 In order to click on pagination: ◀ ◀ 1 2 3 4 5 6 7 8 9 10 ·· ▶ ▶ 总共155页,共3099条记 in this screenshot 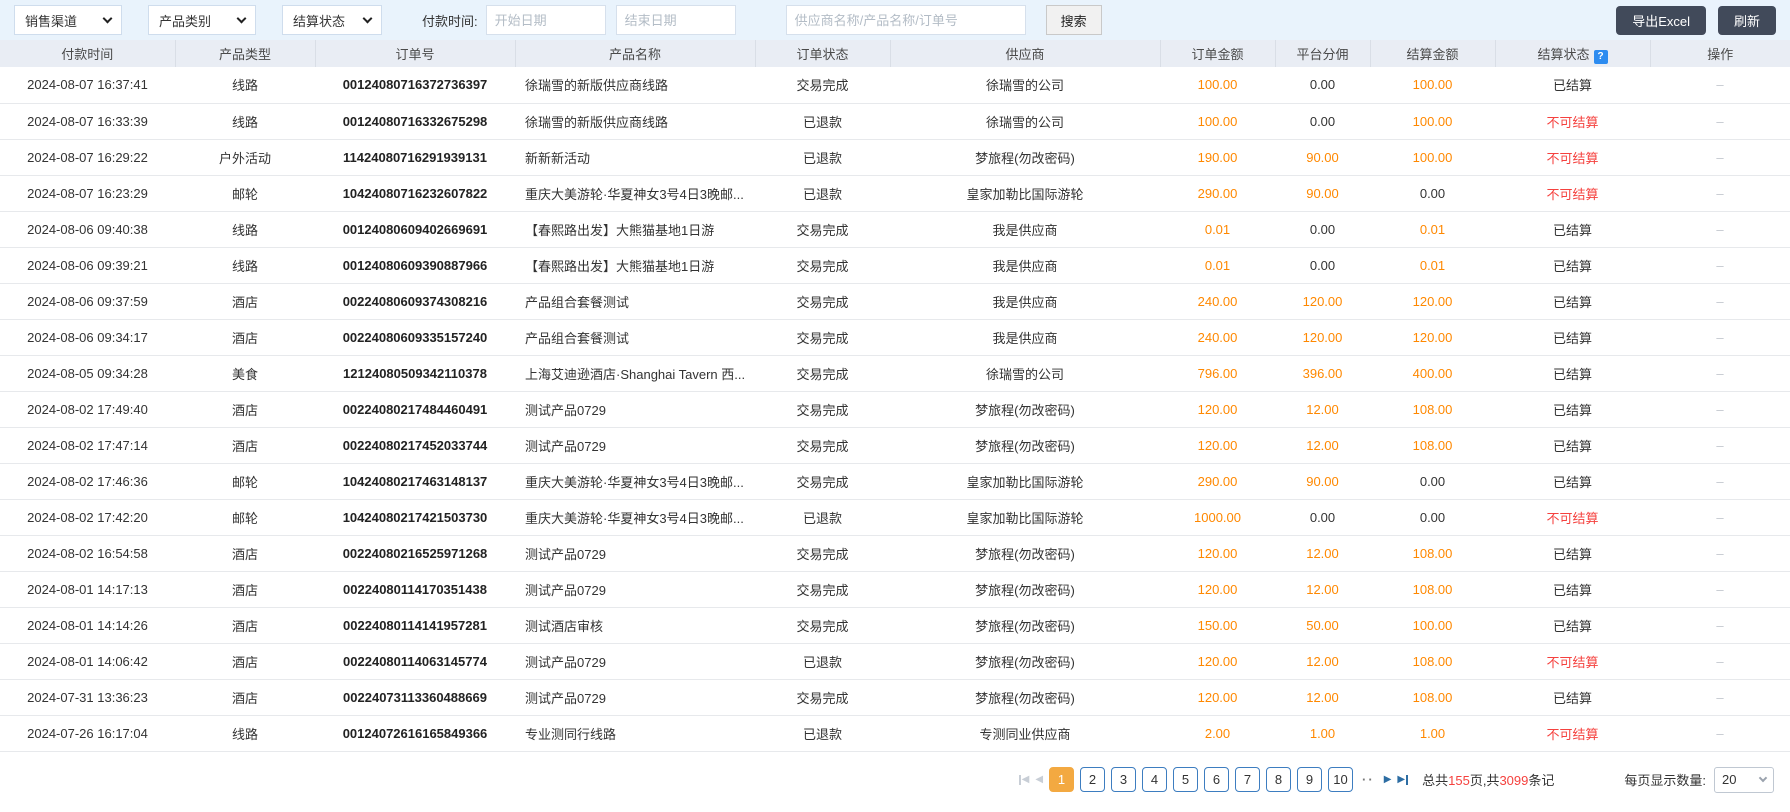, I will do `click(1284, 780)`.